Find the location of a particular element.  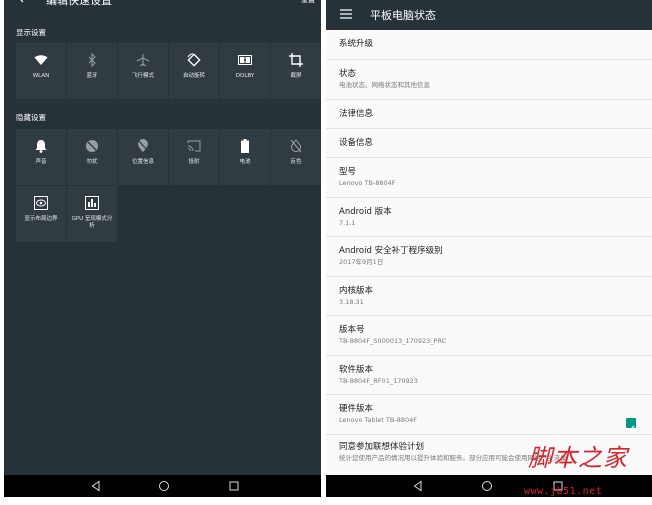

item-title: 软件版本 is located at coordinates (356, 369).